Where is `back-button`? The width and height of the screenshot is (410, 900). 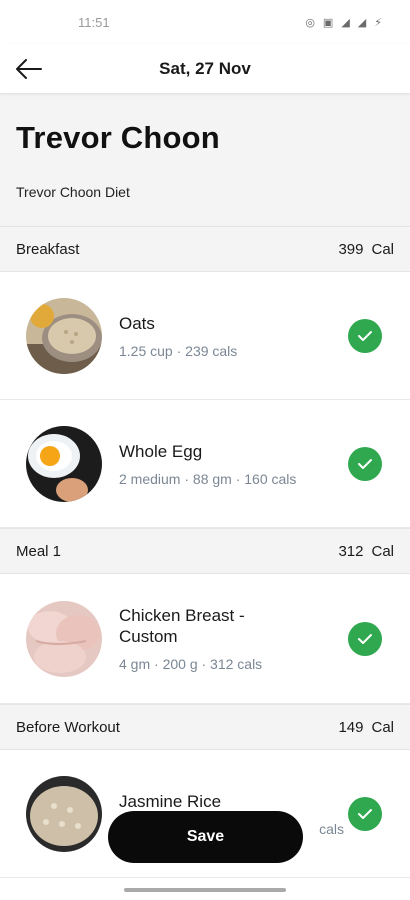
back-button is located at coordinates (29, 69).